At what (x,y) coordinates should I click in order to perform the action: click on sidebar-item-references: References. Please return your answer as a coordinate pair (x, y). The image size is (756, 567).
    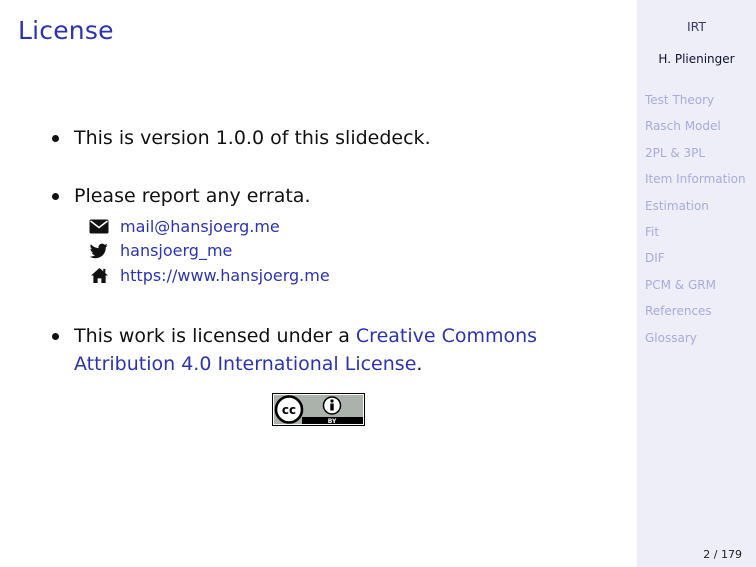
    Looking at the image, I should click on (695, 316).